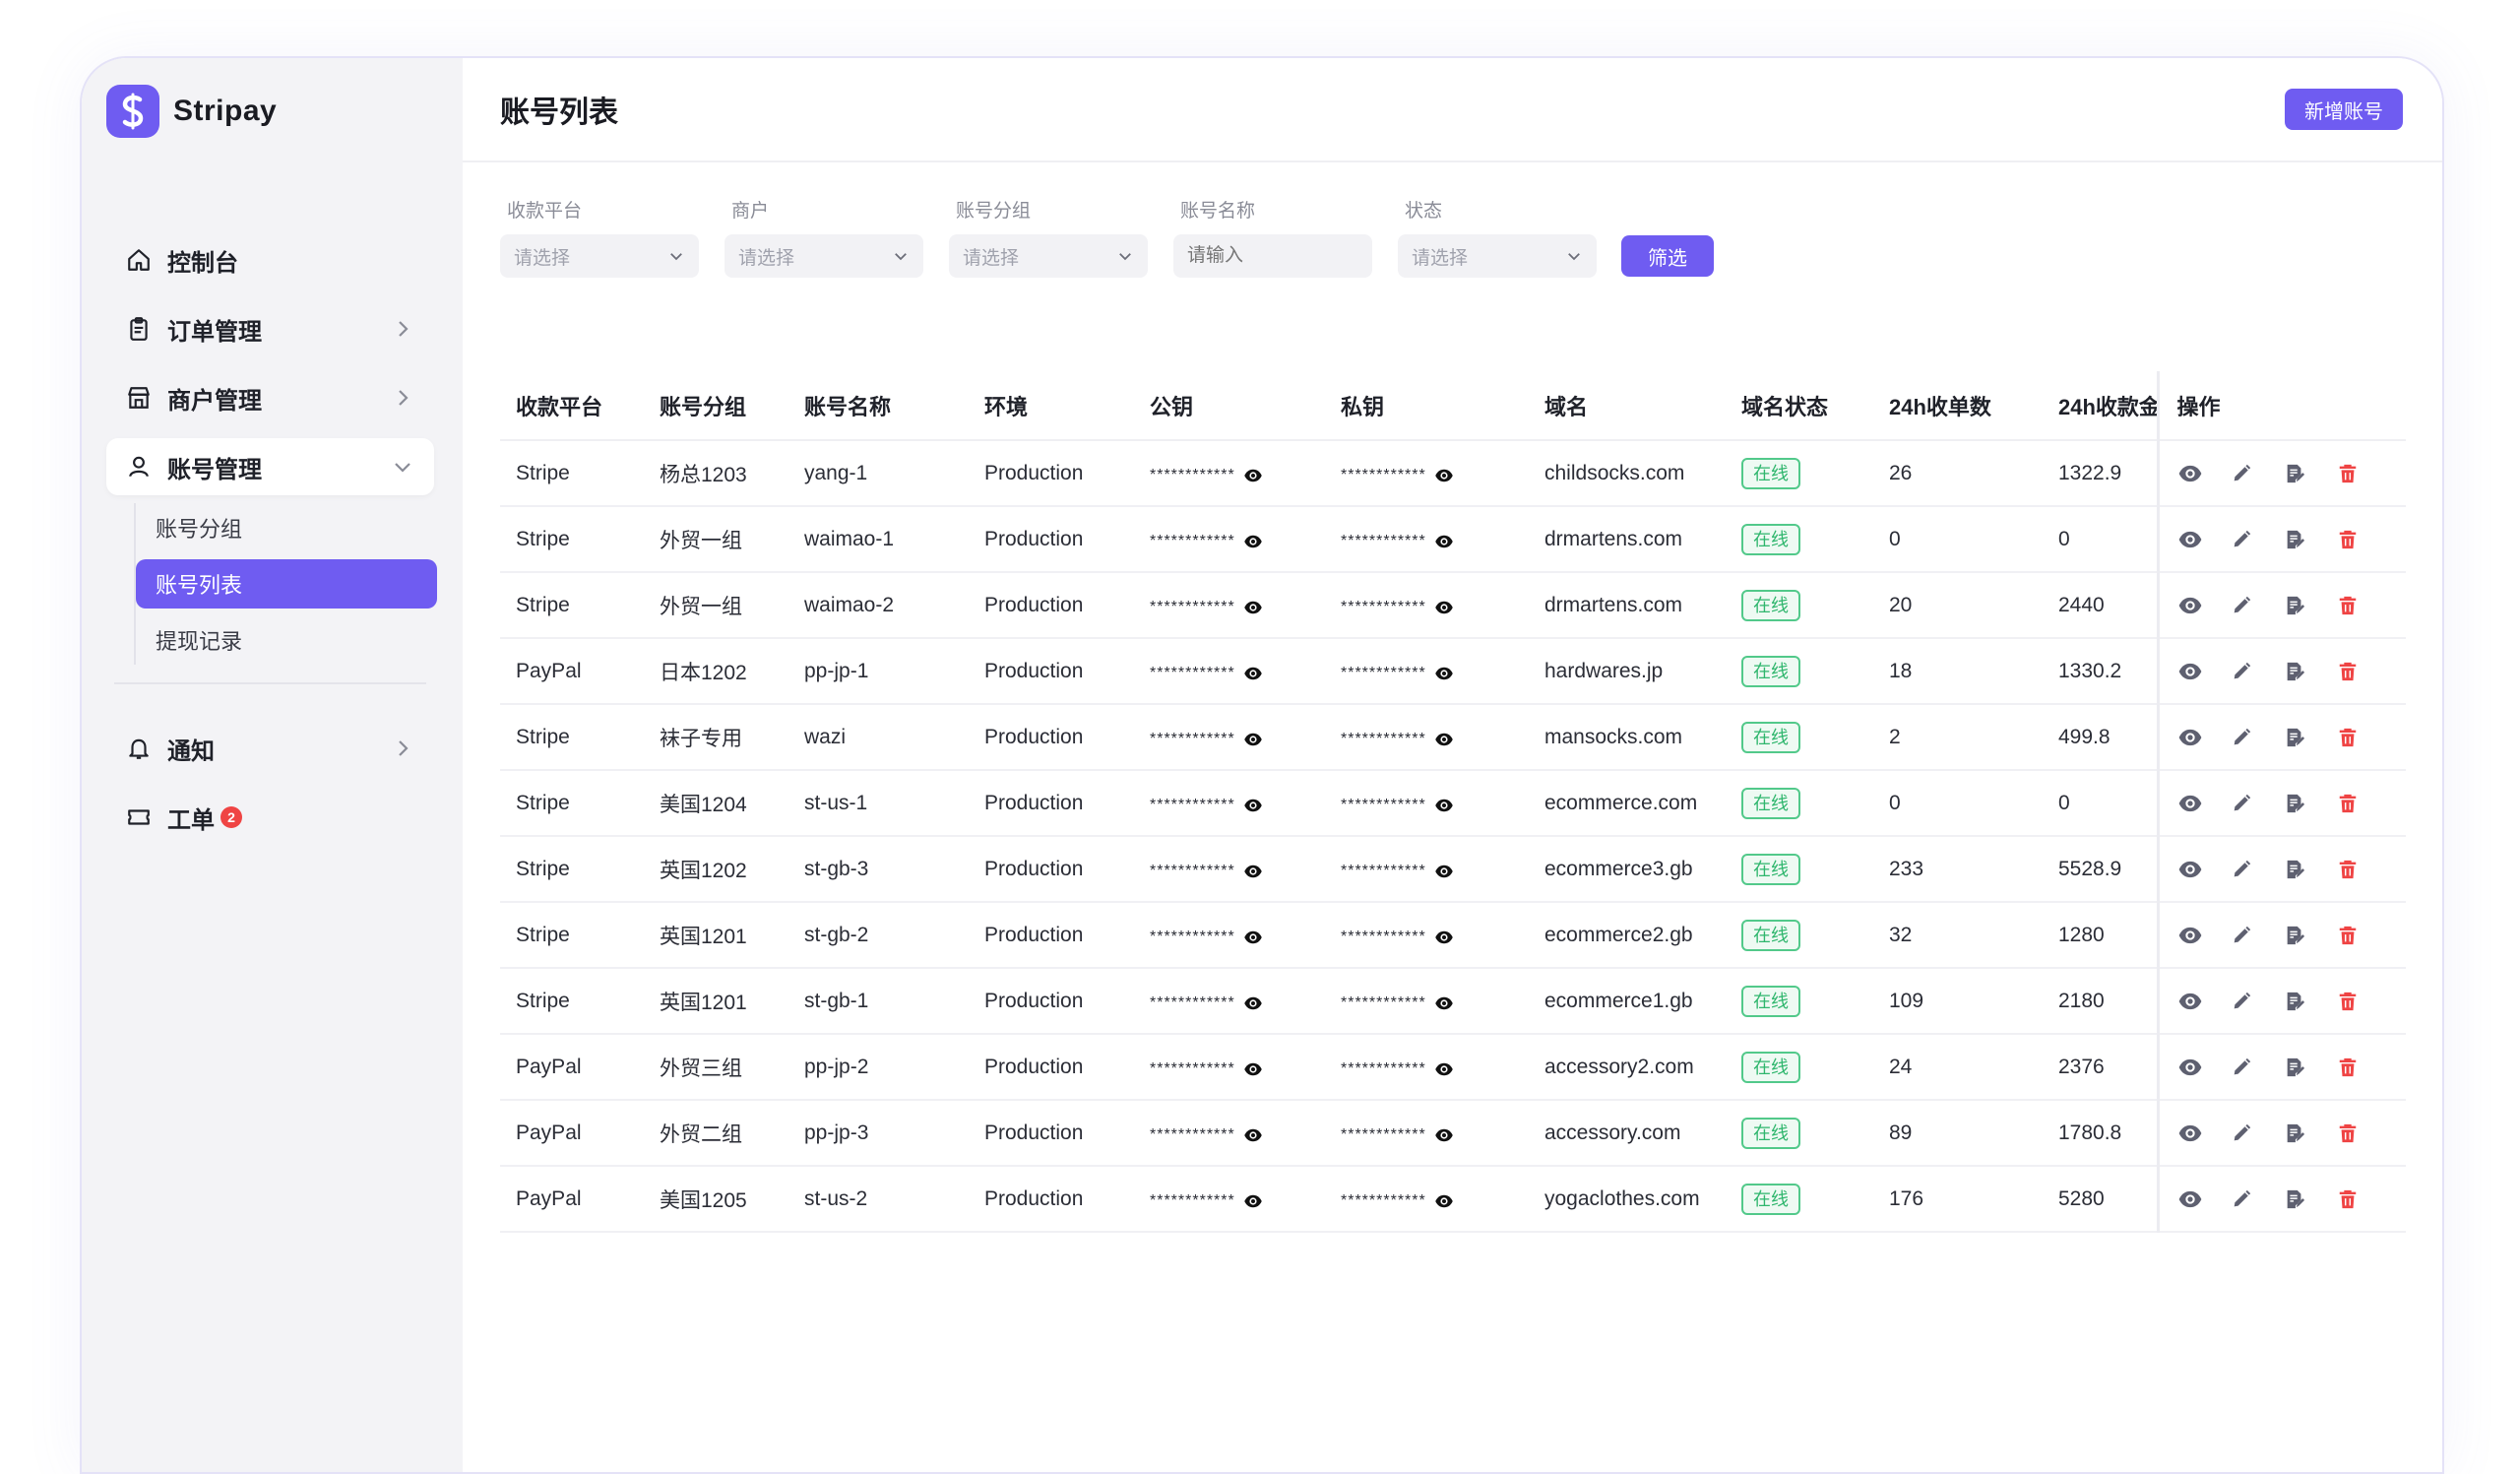 This screenshot has height=1474, width=2520. I want to click on sidebar-item-tickets: 工单 2, so click(270, 818).